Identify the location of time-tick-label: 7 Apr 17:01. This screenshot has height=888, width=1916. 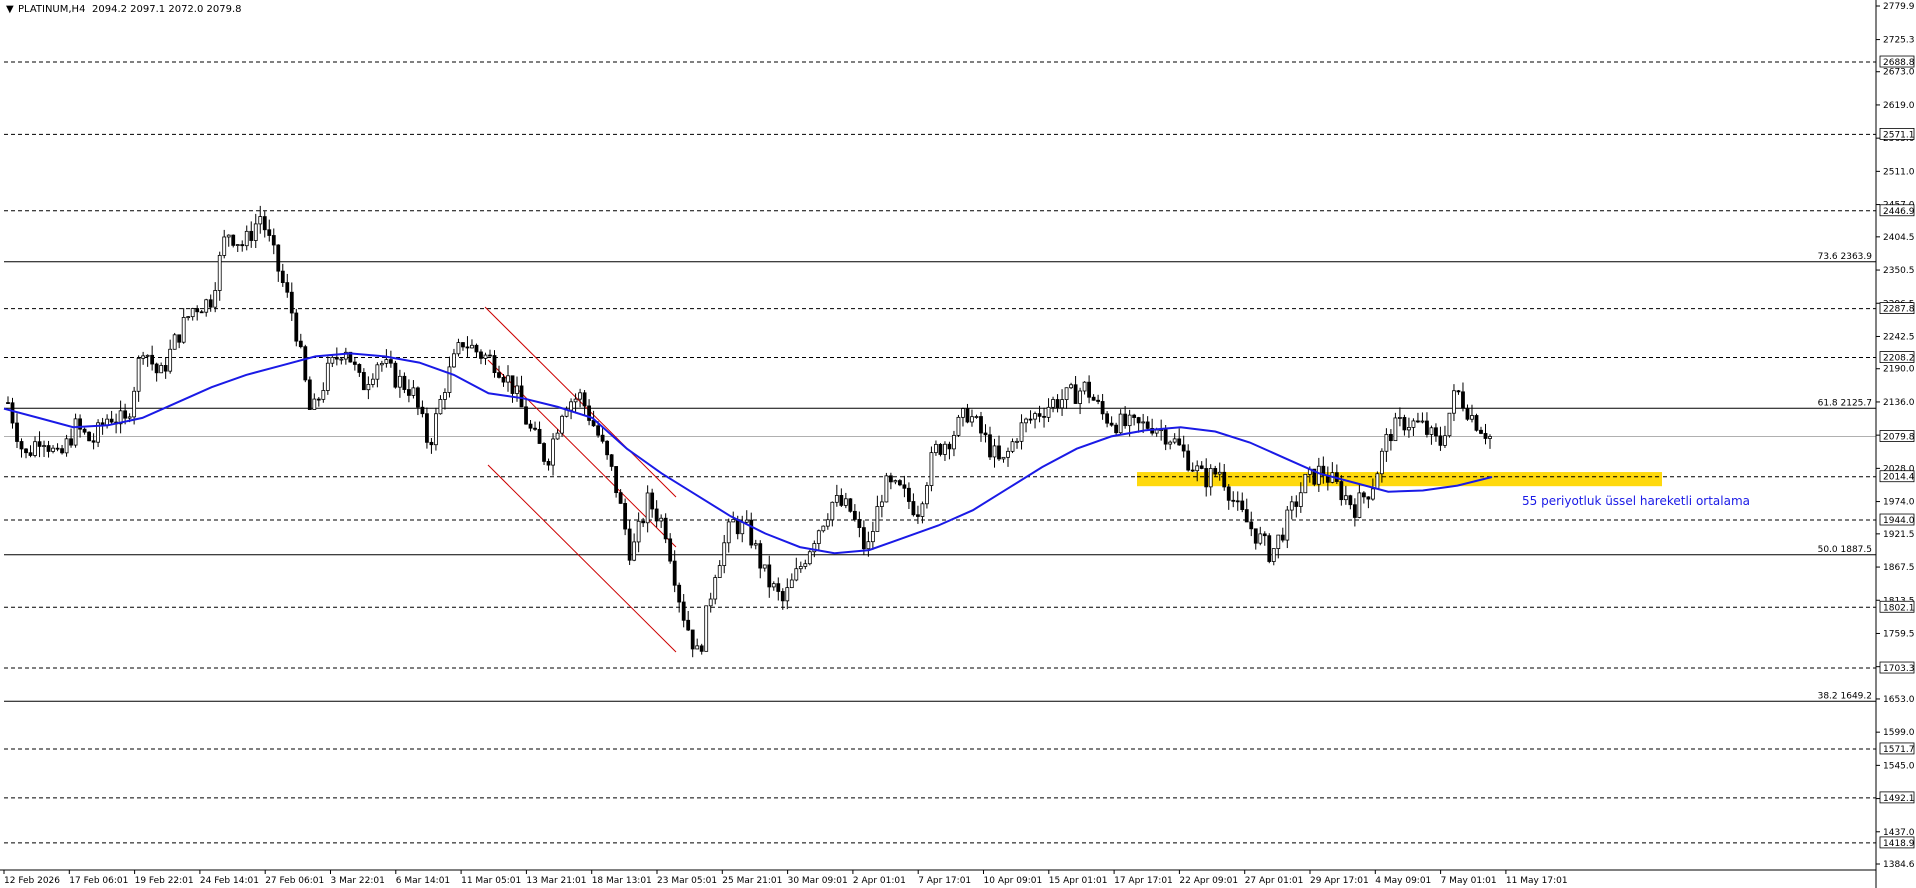
(944, 881).